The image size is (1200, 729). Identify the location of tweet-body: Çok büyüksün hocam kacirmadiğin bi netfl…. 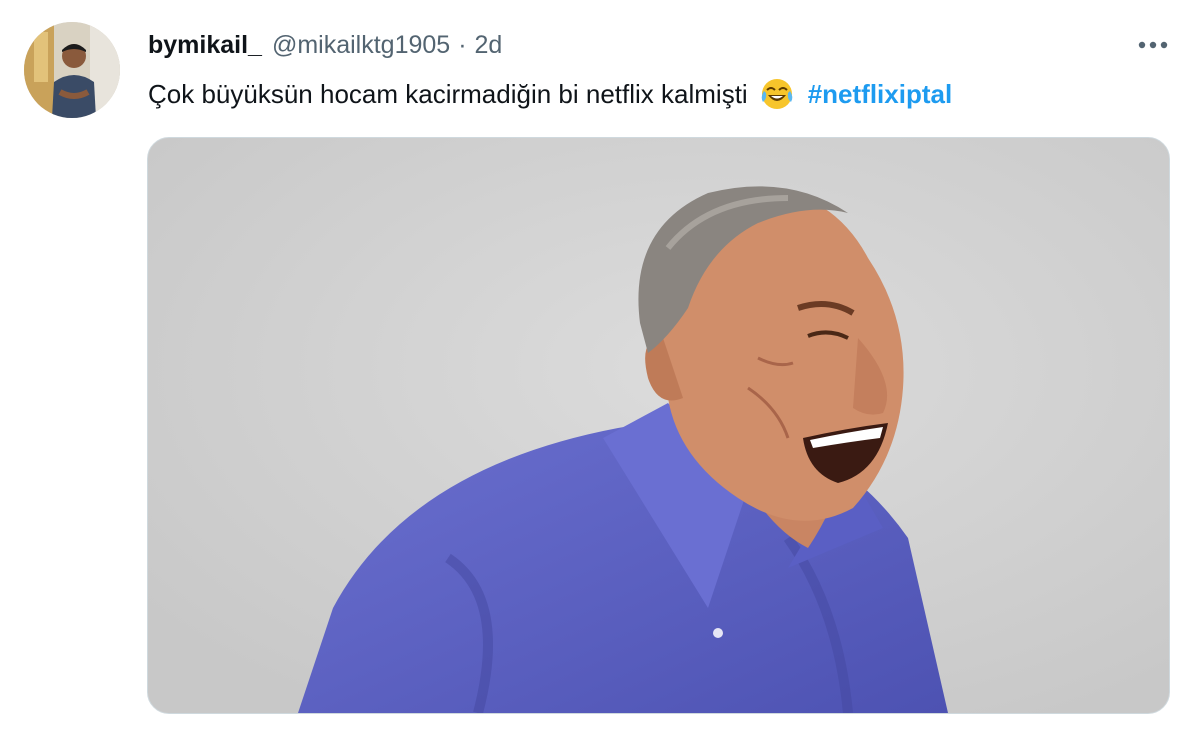
(448, 93).